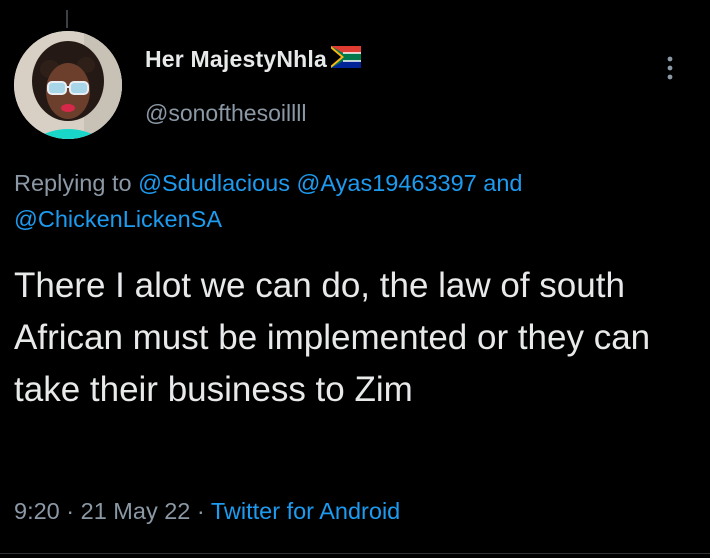  What do you see at coordinates (225, 113) in the screenshot?
I see `author-handle: @sonofthesoillll` at bounding box center [225, 113].